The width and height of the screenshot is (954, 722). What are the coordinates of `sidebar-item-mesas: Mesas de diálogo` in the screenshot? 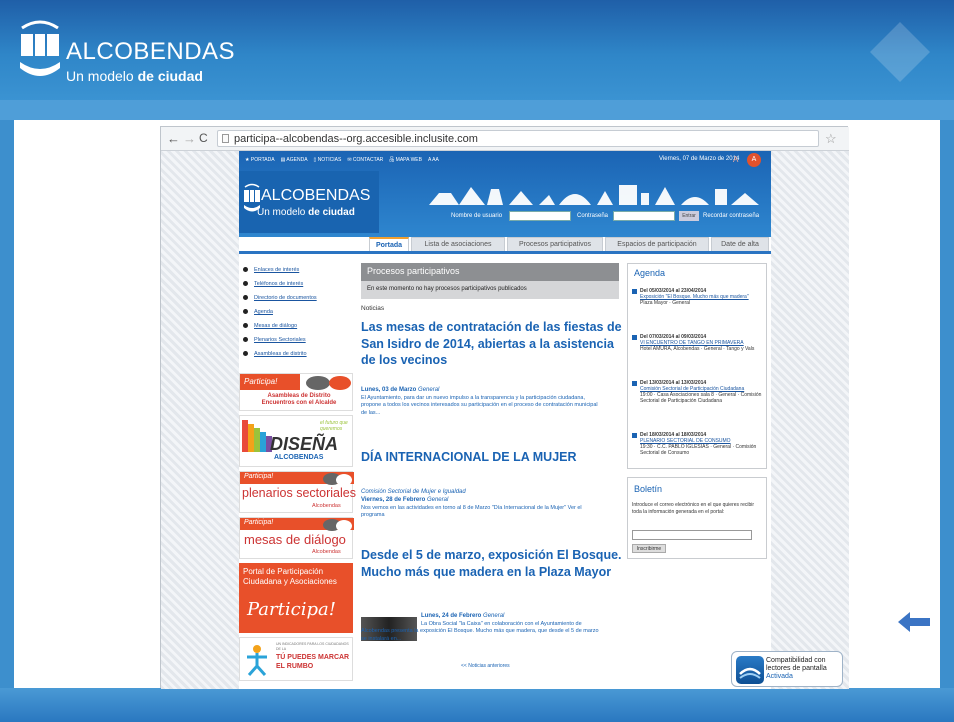 It's located at (270, 326).